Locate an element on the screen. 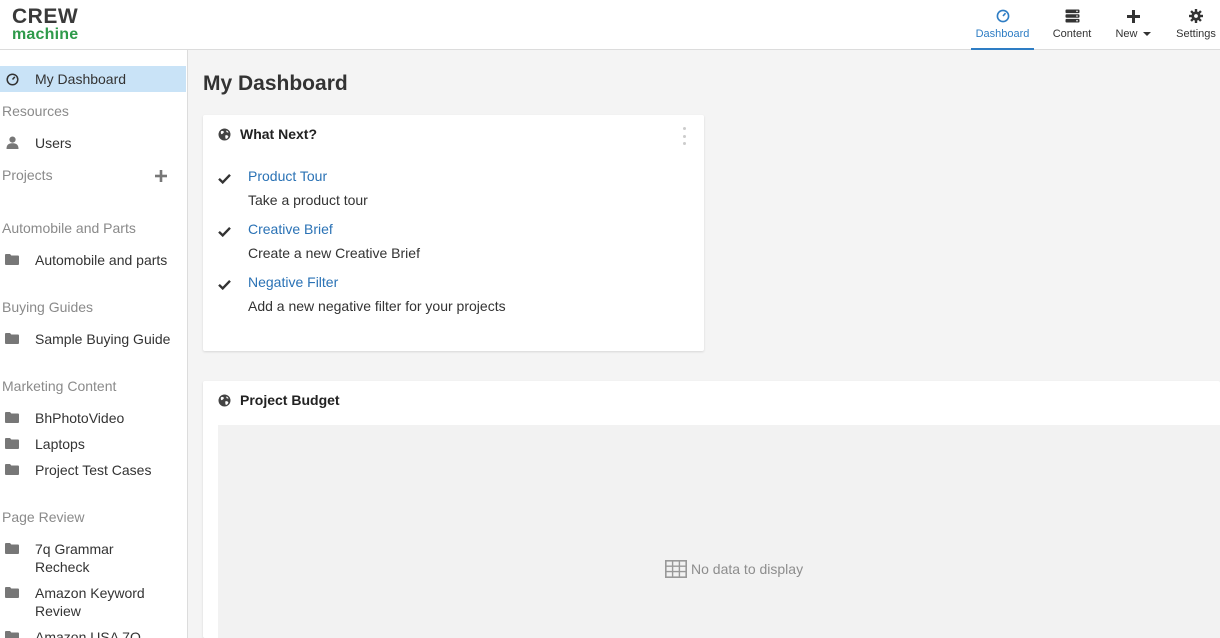  gear-icon is located at coordinates (1196, 16).